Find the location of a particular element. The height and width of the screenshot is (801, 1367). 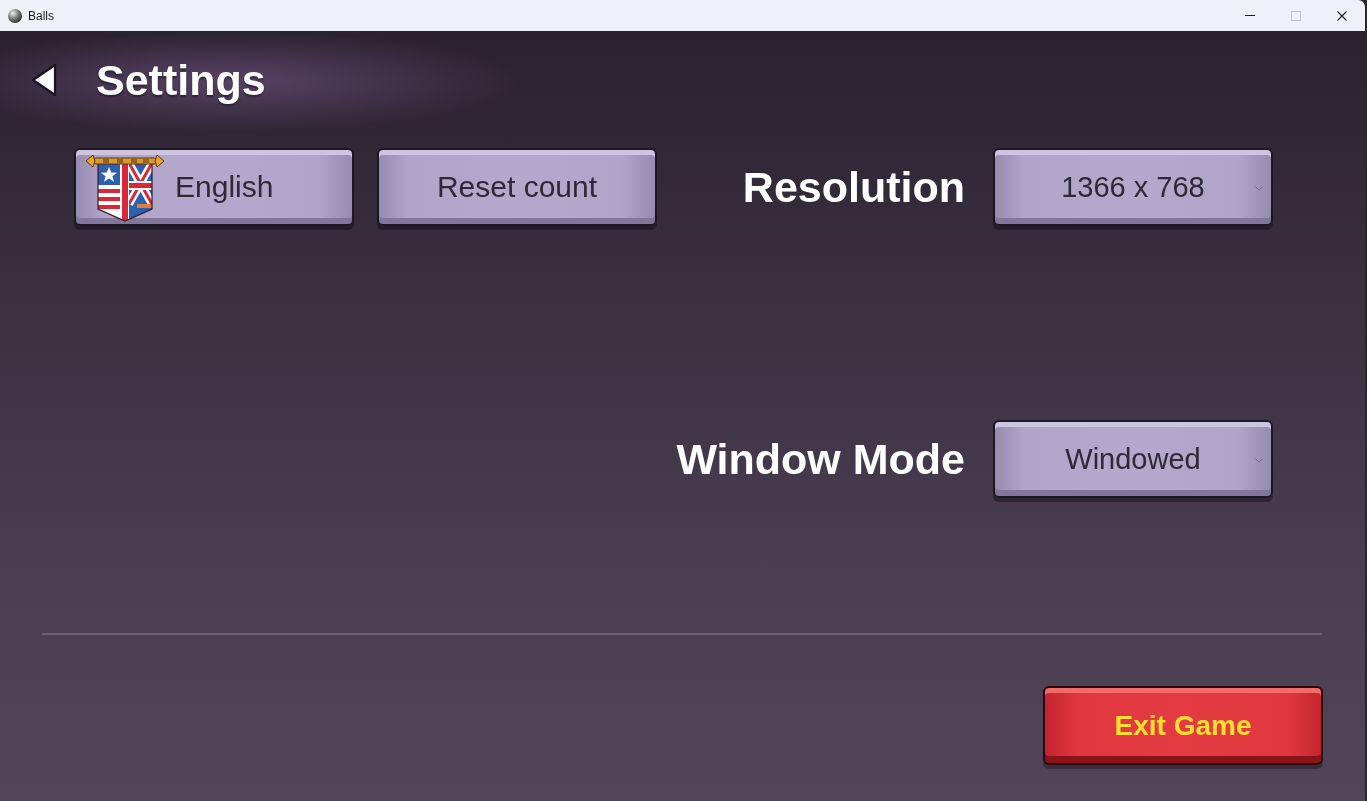

setting-label: Resolution is located at coordinates (853, 187).